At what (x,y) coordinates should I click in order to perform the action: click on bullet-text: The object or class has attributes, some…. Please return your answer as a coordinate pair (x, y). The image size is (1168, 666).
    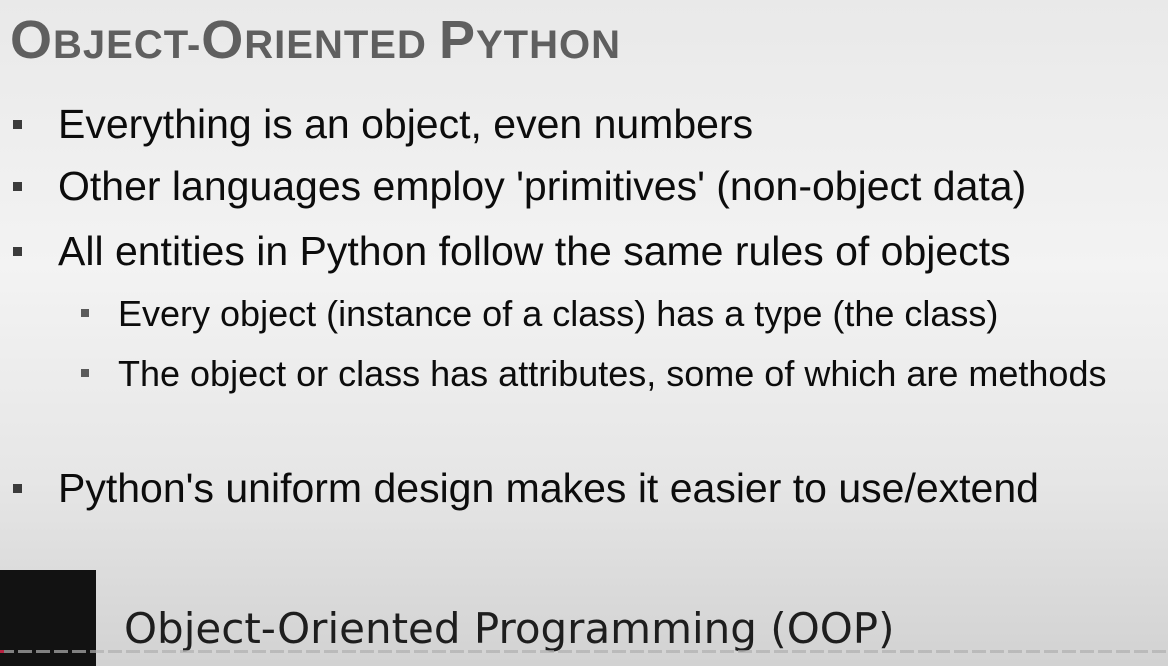
    Looking at the image, I should click on (612, 373).